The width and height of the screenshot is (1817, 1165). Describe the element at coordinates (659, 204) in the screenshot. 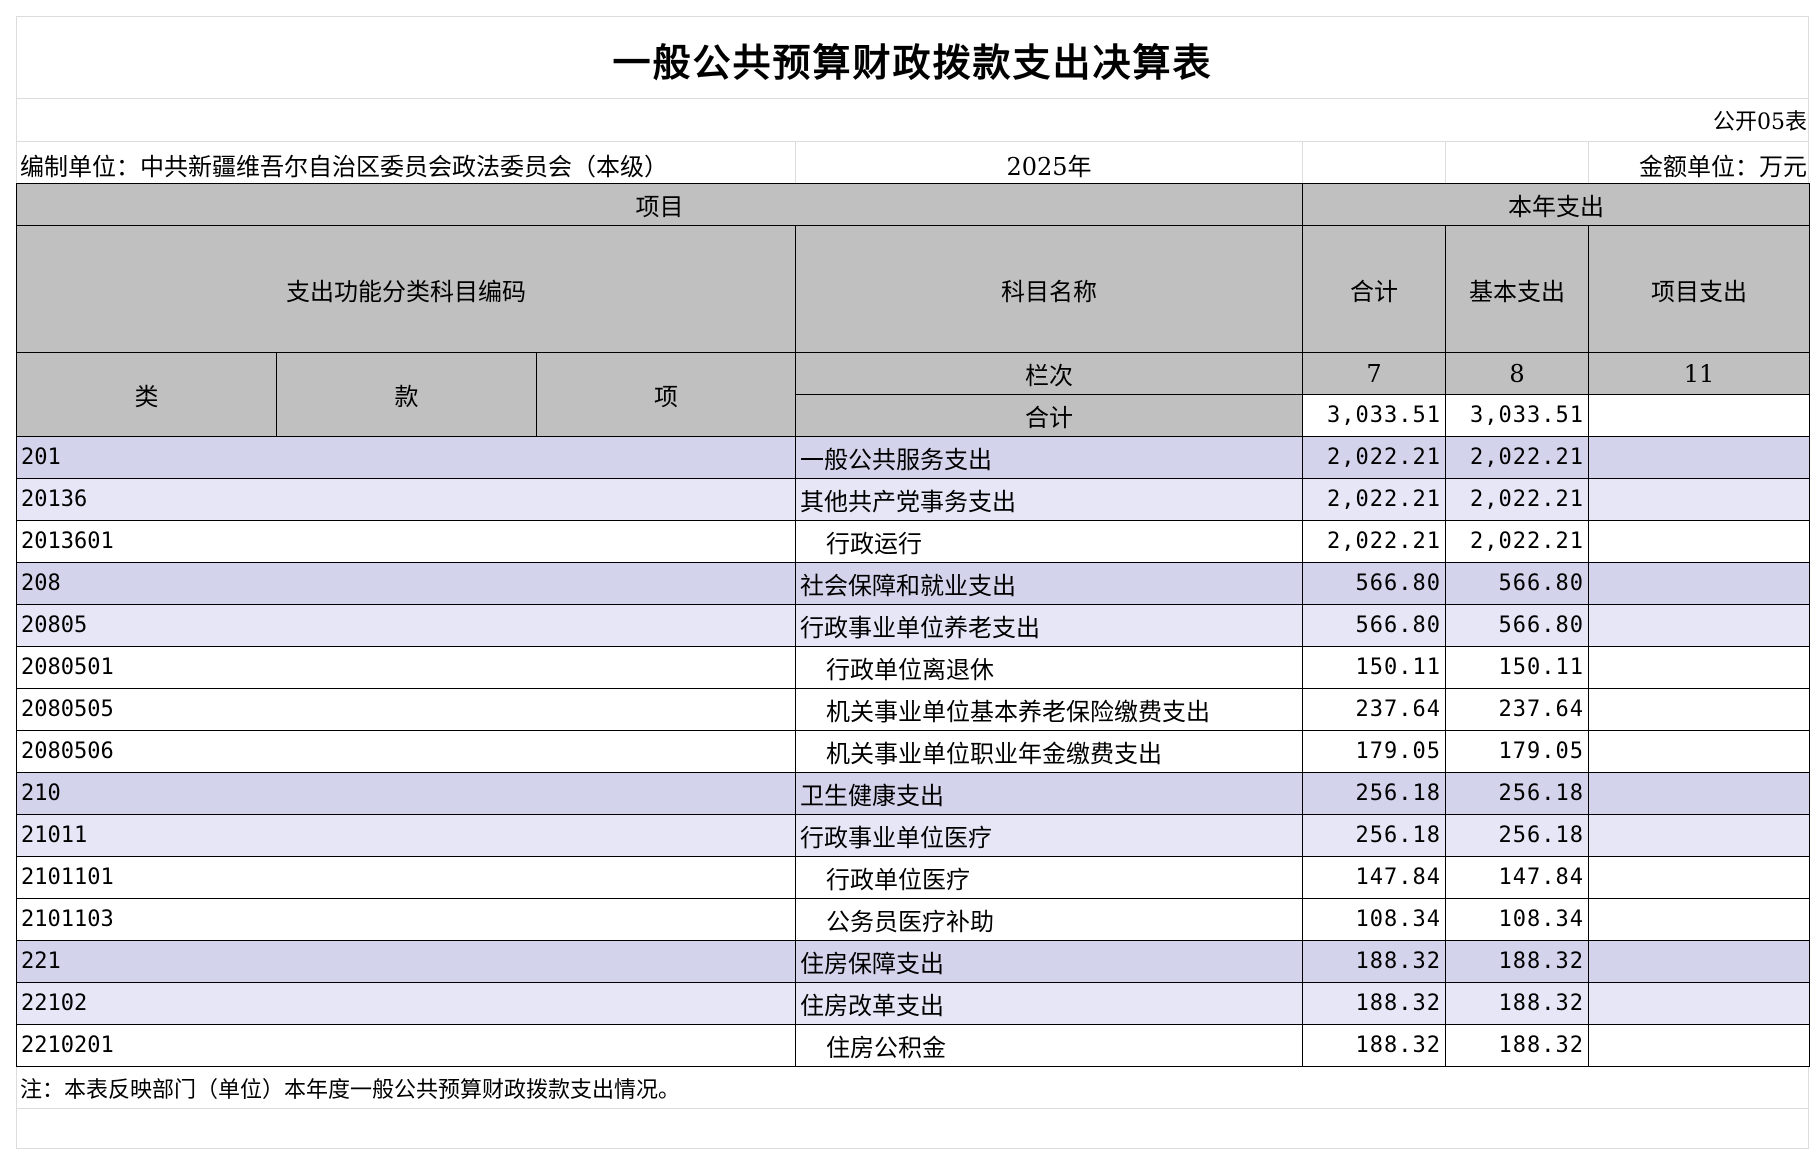

I see `header-item: 项目` at that location.